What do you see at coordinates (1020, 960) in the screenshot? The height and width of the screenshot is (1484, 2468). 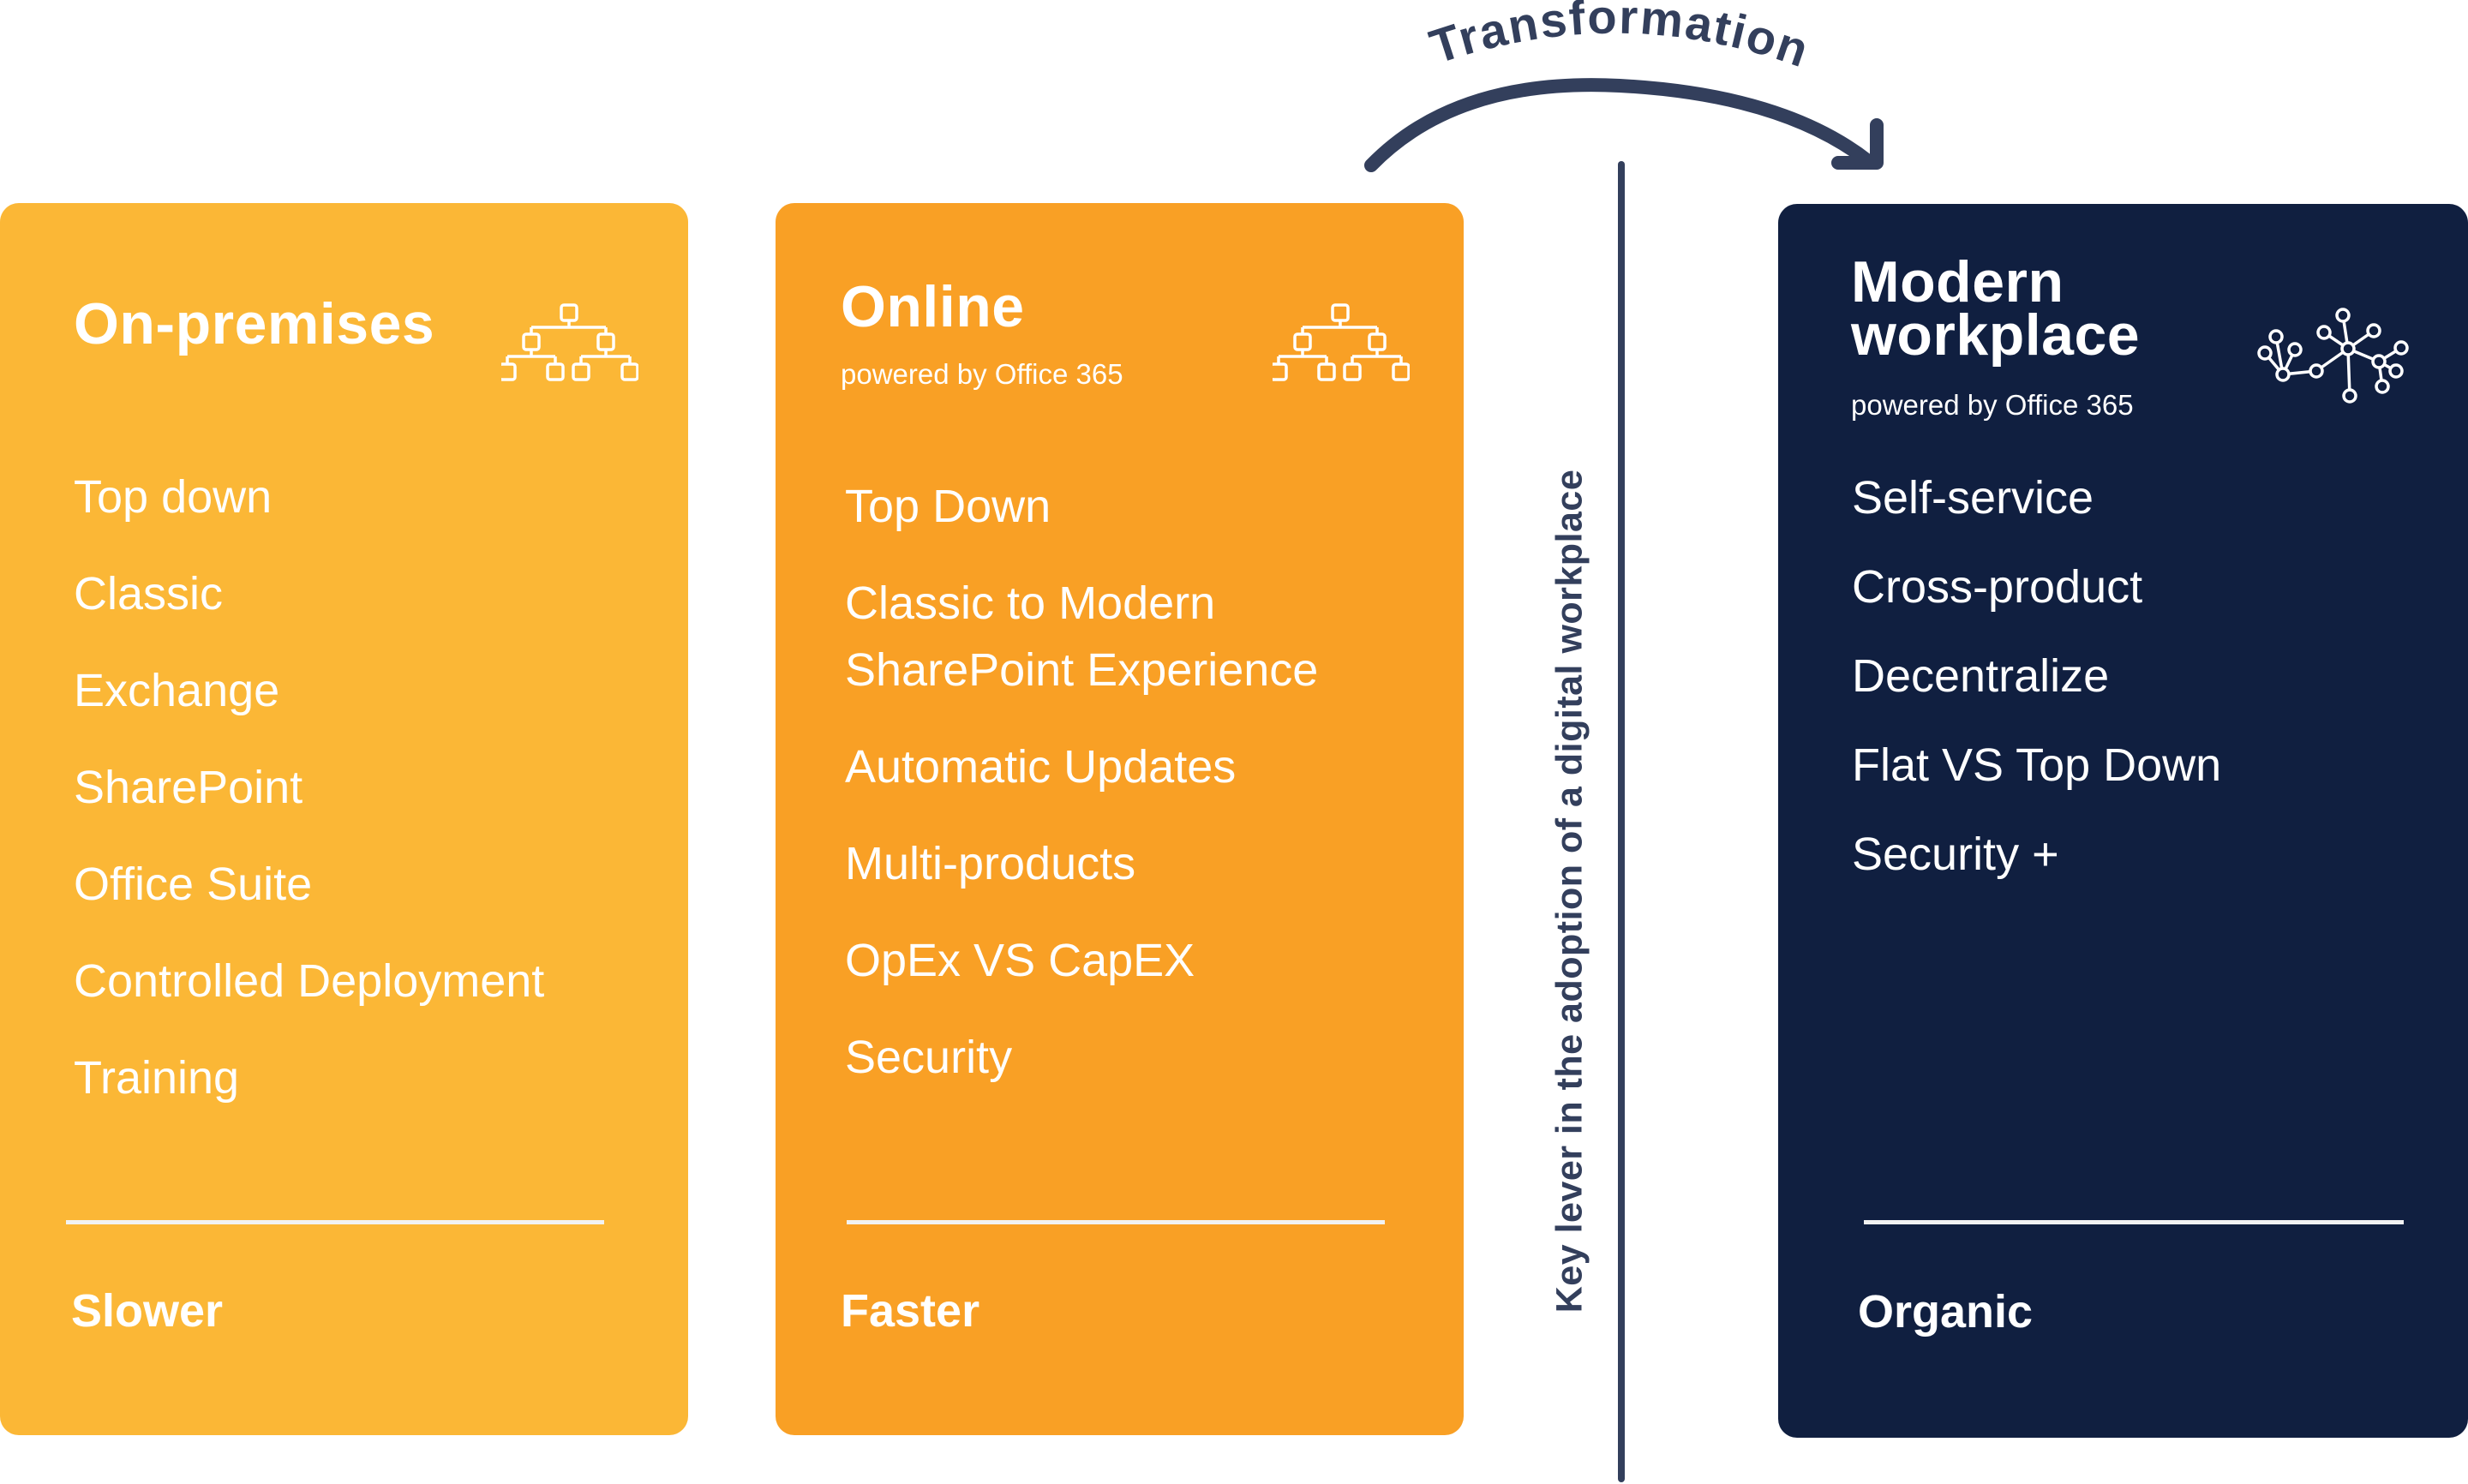 I see `list-item: OpEx VS CapEX` at bounding box center [1020, 960].